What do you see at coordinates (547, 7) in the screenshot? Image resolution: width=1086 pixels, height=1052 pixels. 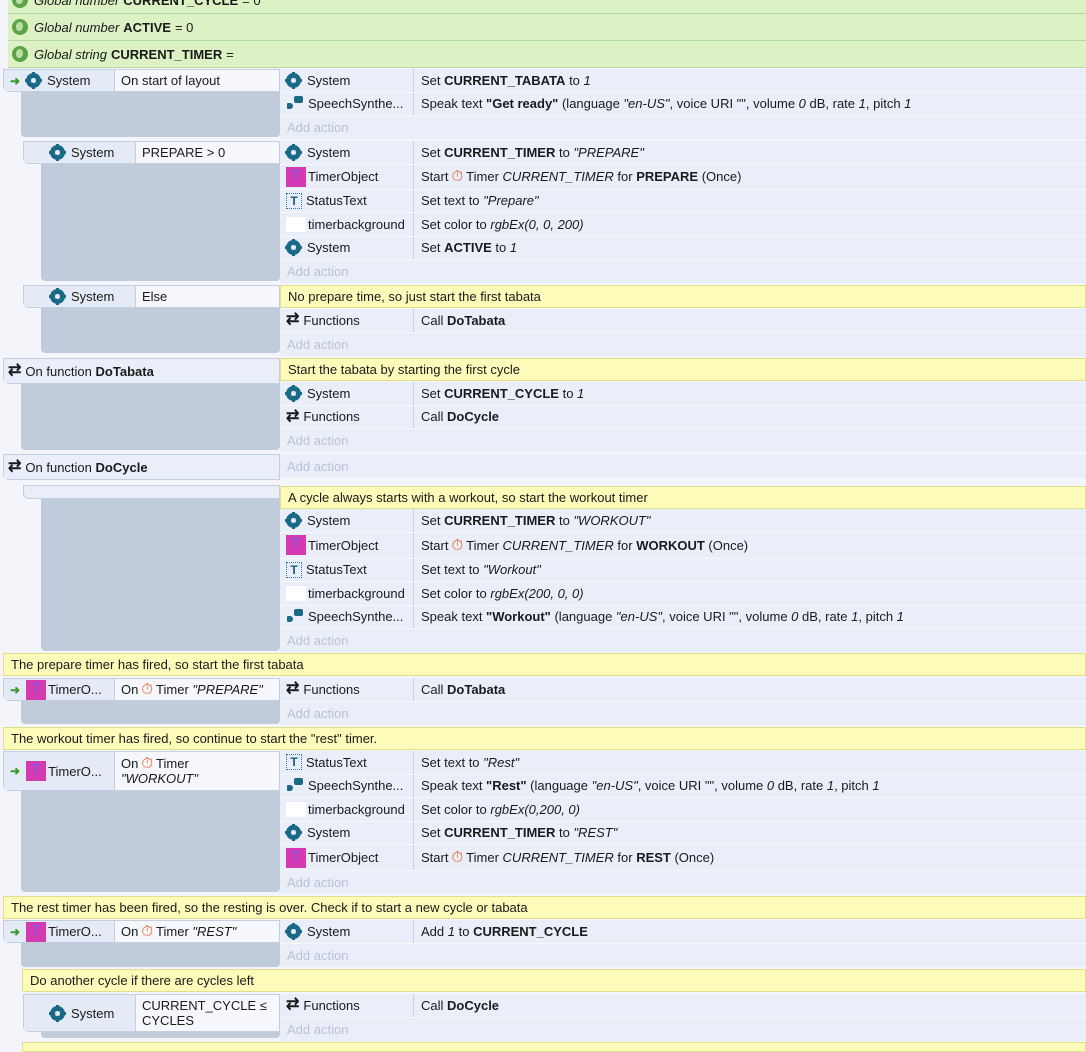 I see `global-variable-current-cycle: Global number CURRENT_CYCLE = 0` at bounding box center [547, 7].